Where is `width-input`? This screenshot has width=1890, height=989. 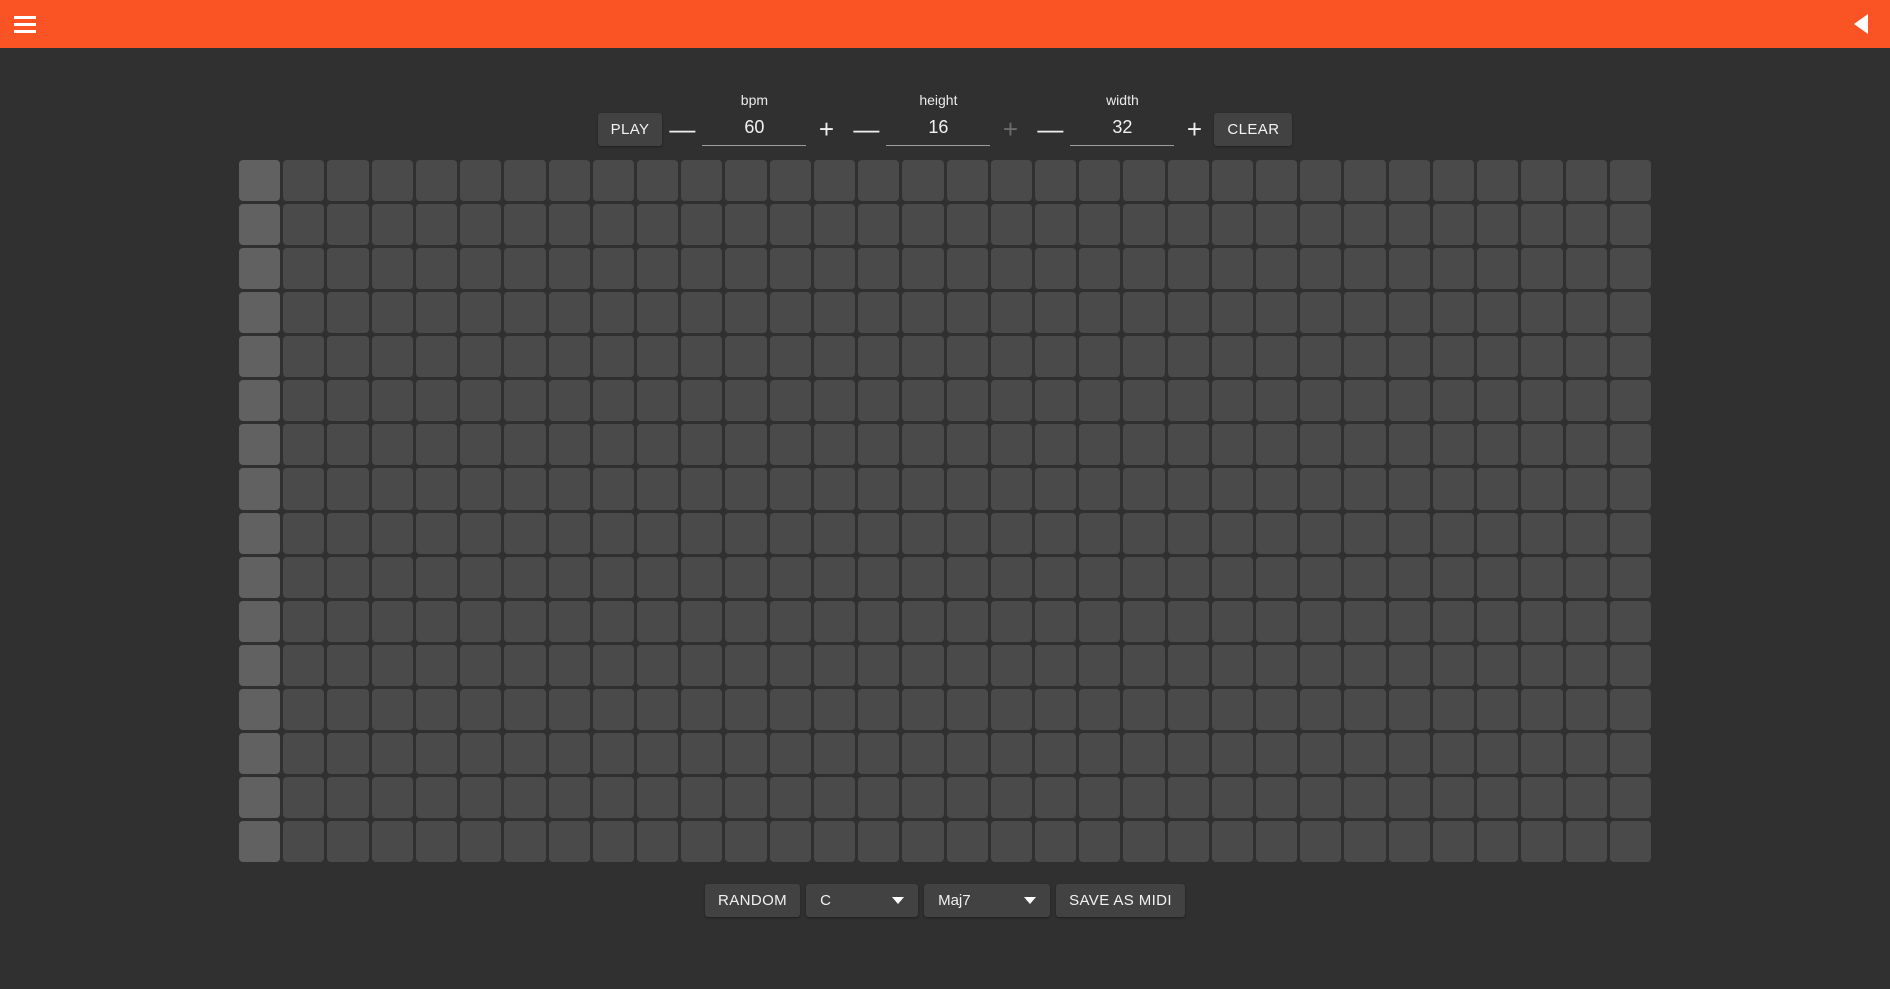 width-input is located at coordinates (1122, 130).